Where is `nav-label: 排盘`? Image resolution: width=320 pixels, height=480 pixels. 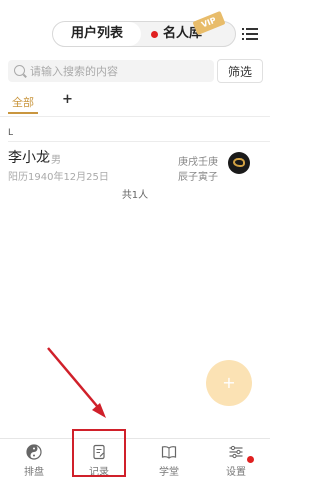 nav-label: 排盘 is located at coordinates (34, 472).